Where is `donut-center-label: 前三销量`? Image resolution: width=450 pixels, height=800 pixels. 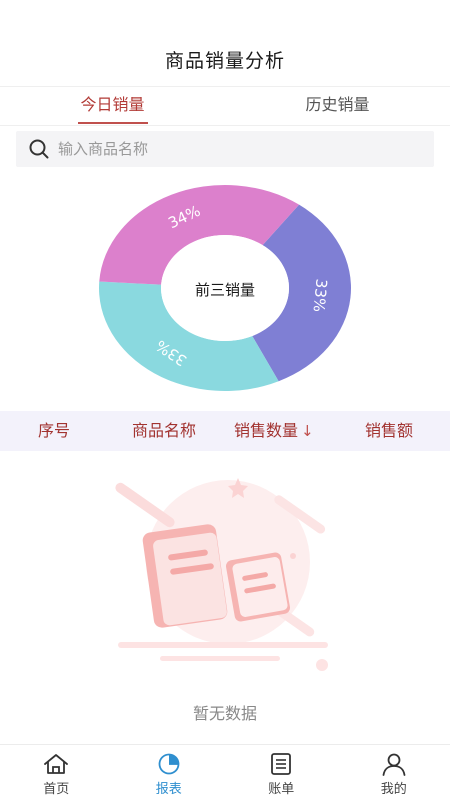 donut-center-label: 前三销量 is located at coordinates (225, 290).